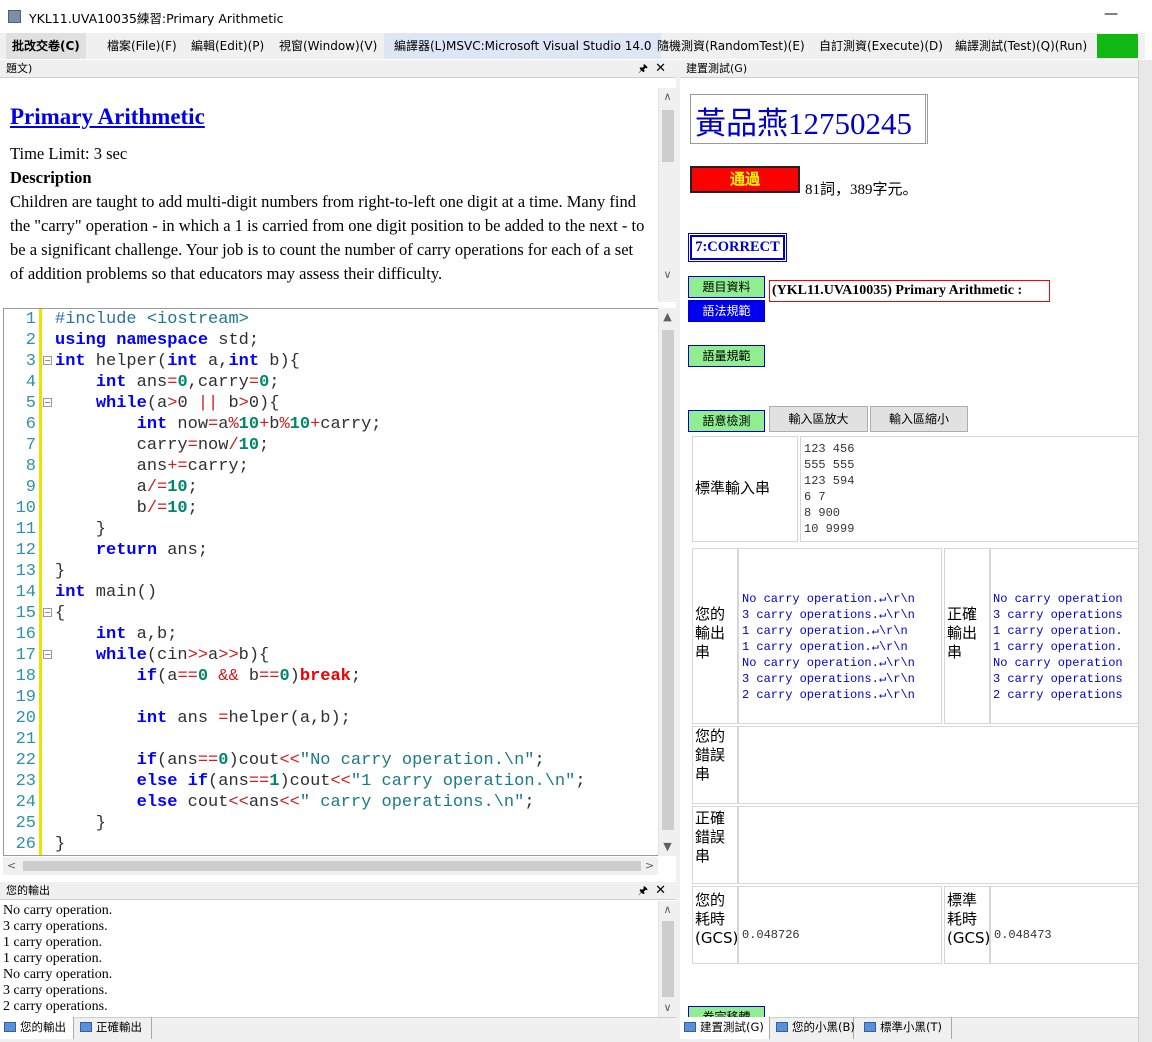 The image size is (1152, 1042). What do you see at coordinates (126, 487) in the screenshot?
I see `code-line: a/=10;` at bounding box center [126, 487].